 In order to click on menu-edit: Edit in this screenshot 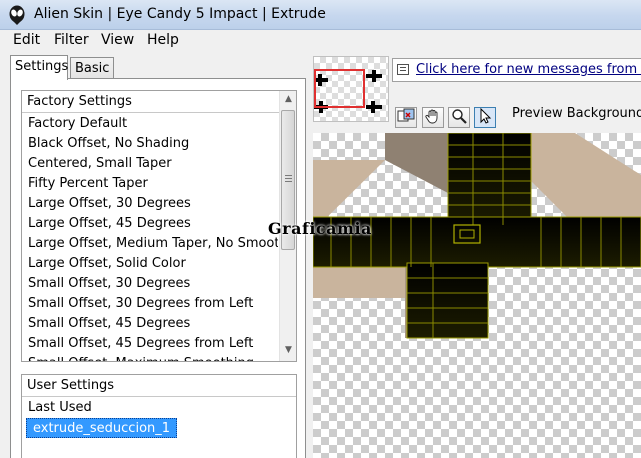, I will do `click(26, 40)`.